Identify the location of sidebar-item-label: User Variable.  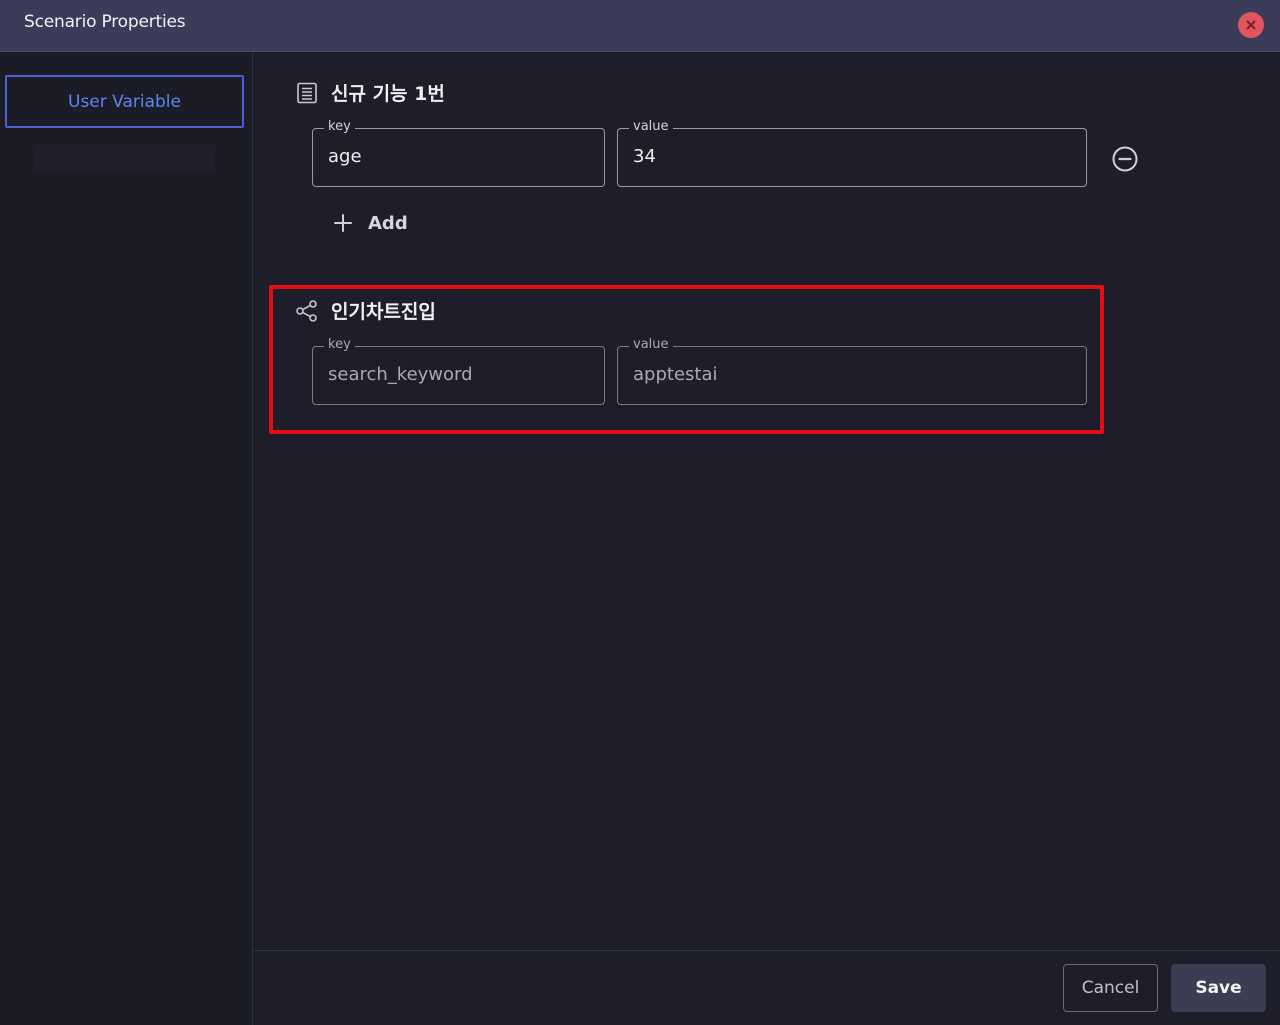
(124, 101).